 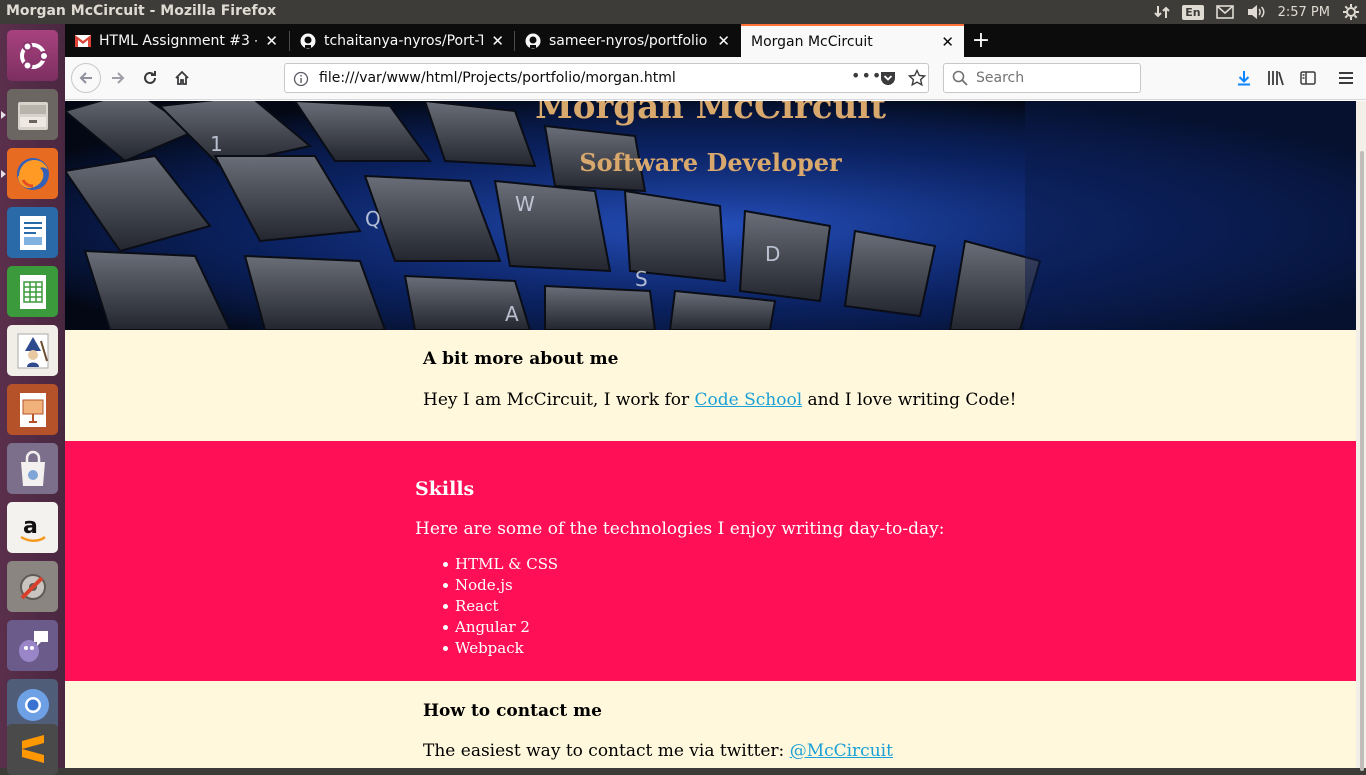 I want to click on about-heading: A bit more about me, so click(x=521, y=359).